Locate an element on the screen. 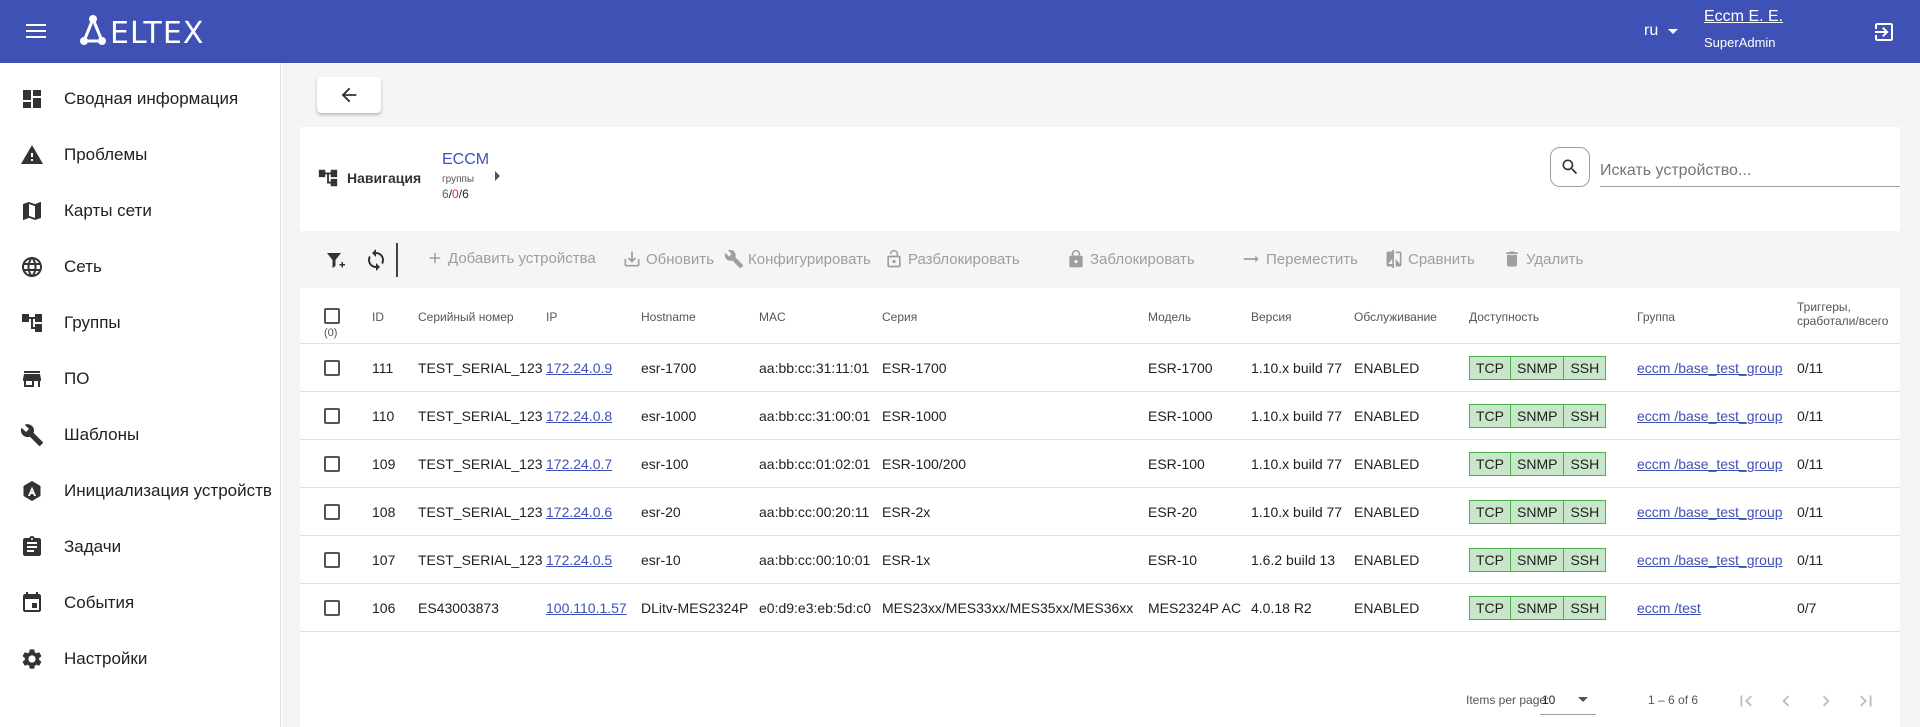 The height and width of the screenshot is (727, 1920). col-hostname: Hostname is located at coordinates (668, 317).